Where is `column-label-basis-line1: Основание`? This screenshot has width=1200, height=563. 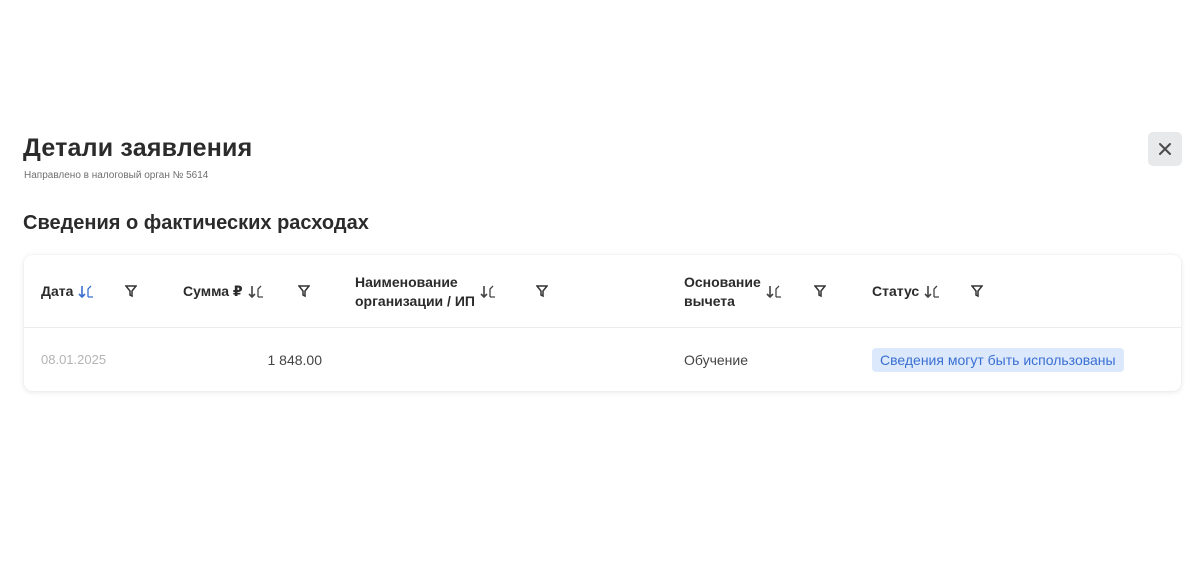
column-label-basis-line1: Основание is located at coordinates (722, 281).